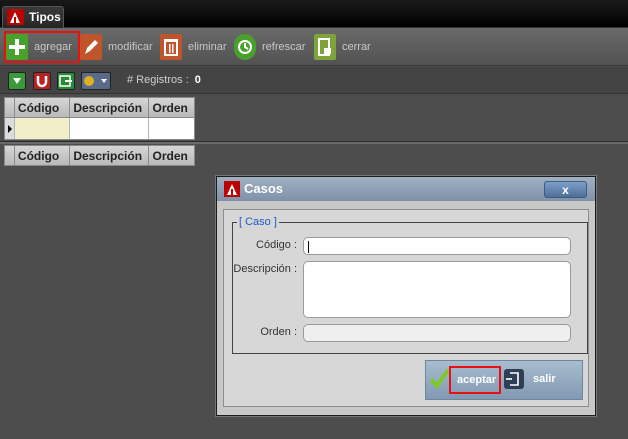 Image resolution: width=628 pixels, height=439 pixels. Describe the element at coordinates (91, 47) in the screenshot. I see `pencil-icon` at that location.